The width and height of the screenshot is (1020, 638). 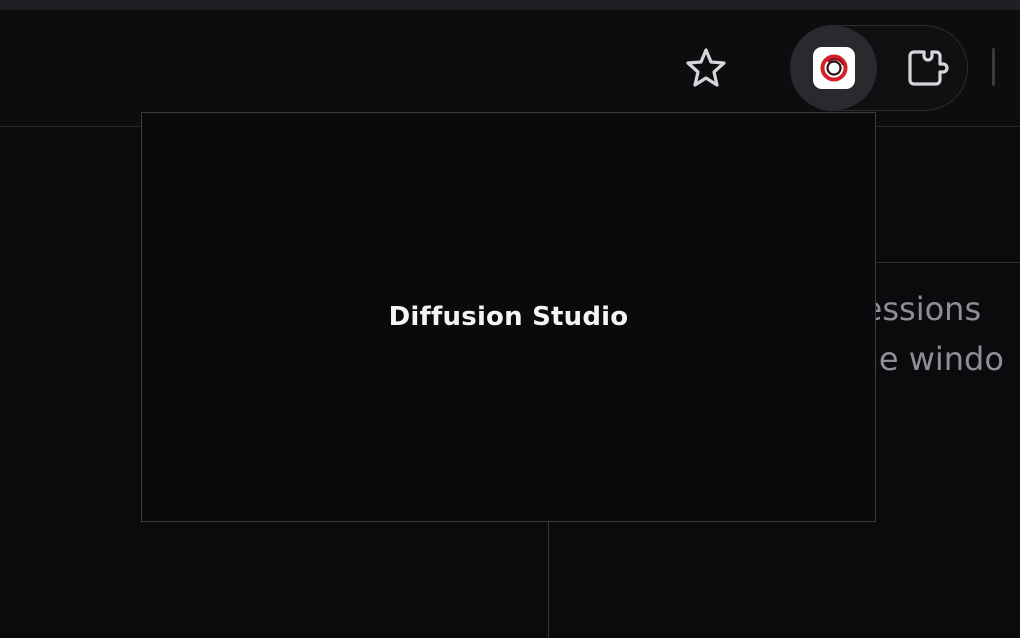 I want to click on popup-title: Diffusion Studio, so click(x=508, y=317).